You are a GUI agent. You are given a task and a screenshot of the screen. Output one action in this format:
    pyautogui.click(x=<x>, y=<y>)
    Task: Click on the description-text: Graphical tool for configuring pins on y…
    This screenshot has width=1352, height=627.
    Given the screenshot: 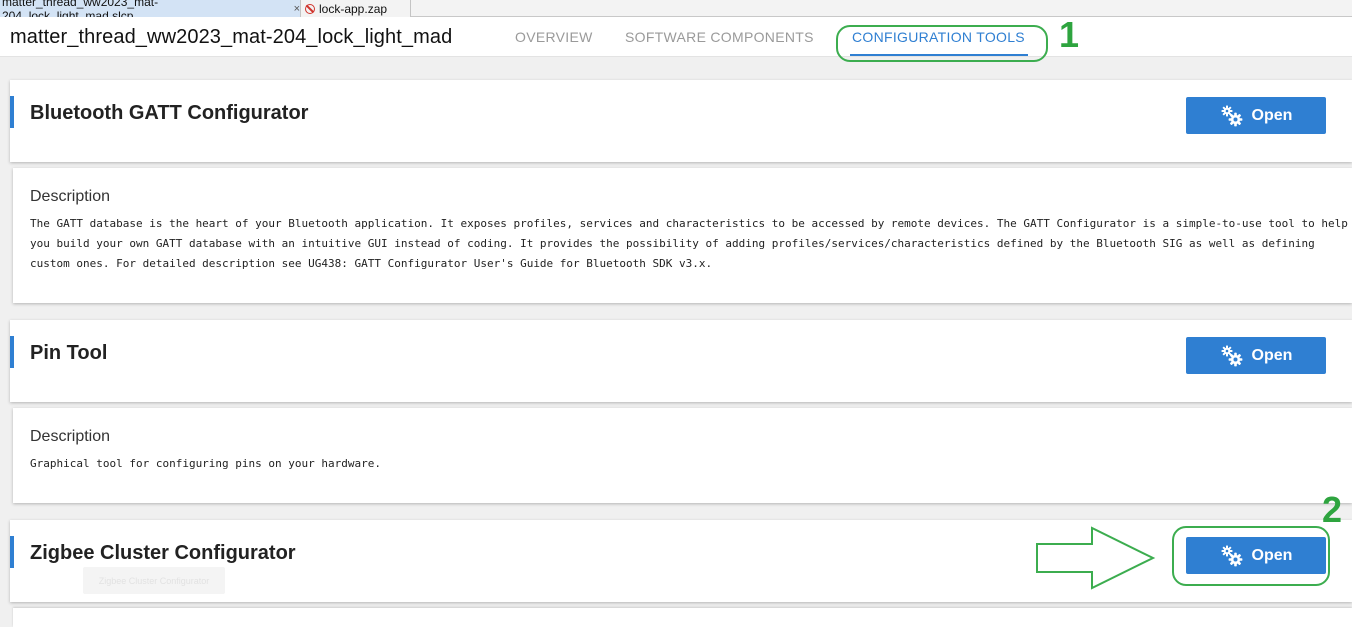 What is the action you would take?
    pyautogui.click(x=205, y=463)
    